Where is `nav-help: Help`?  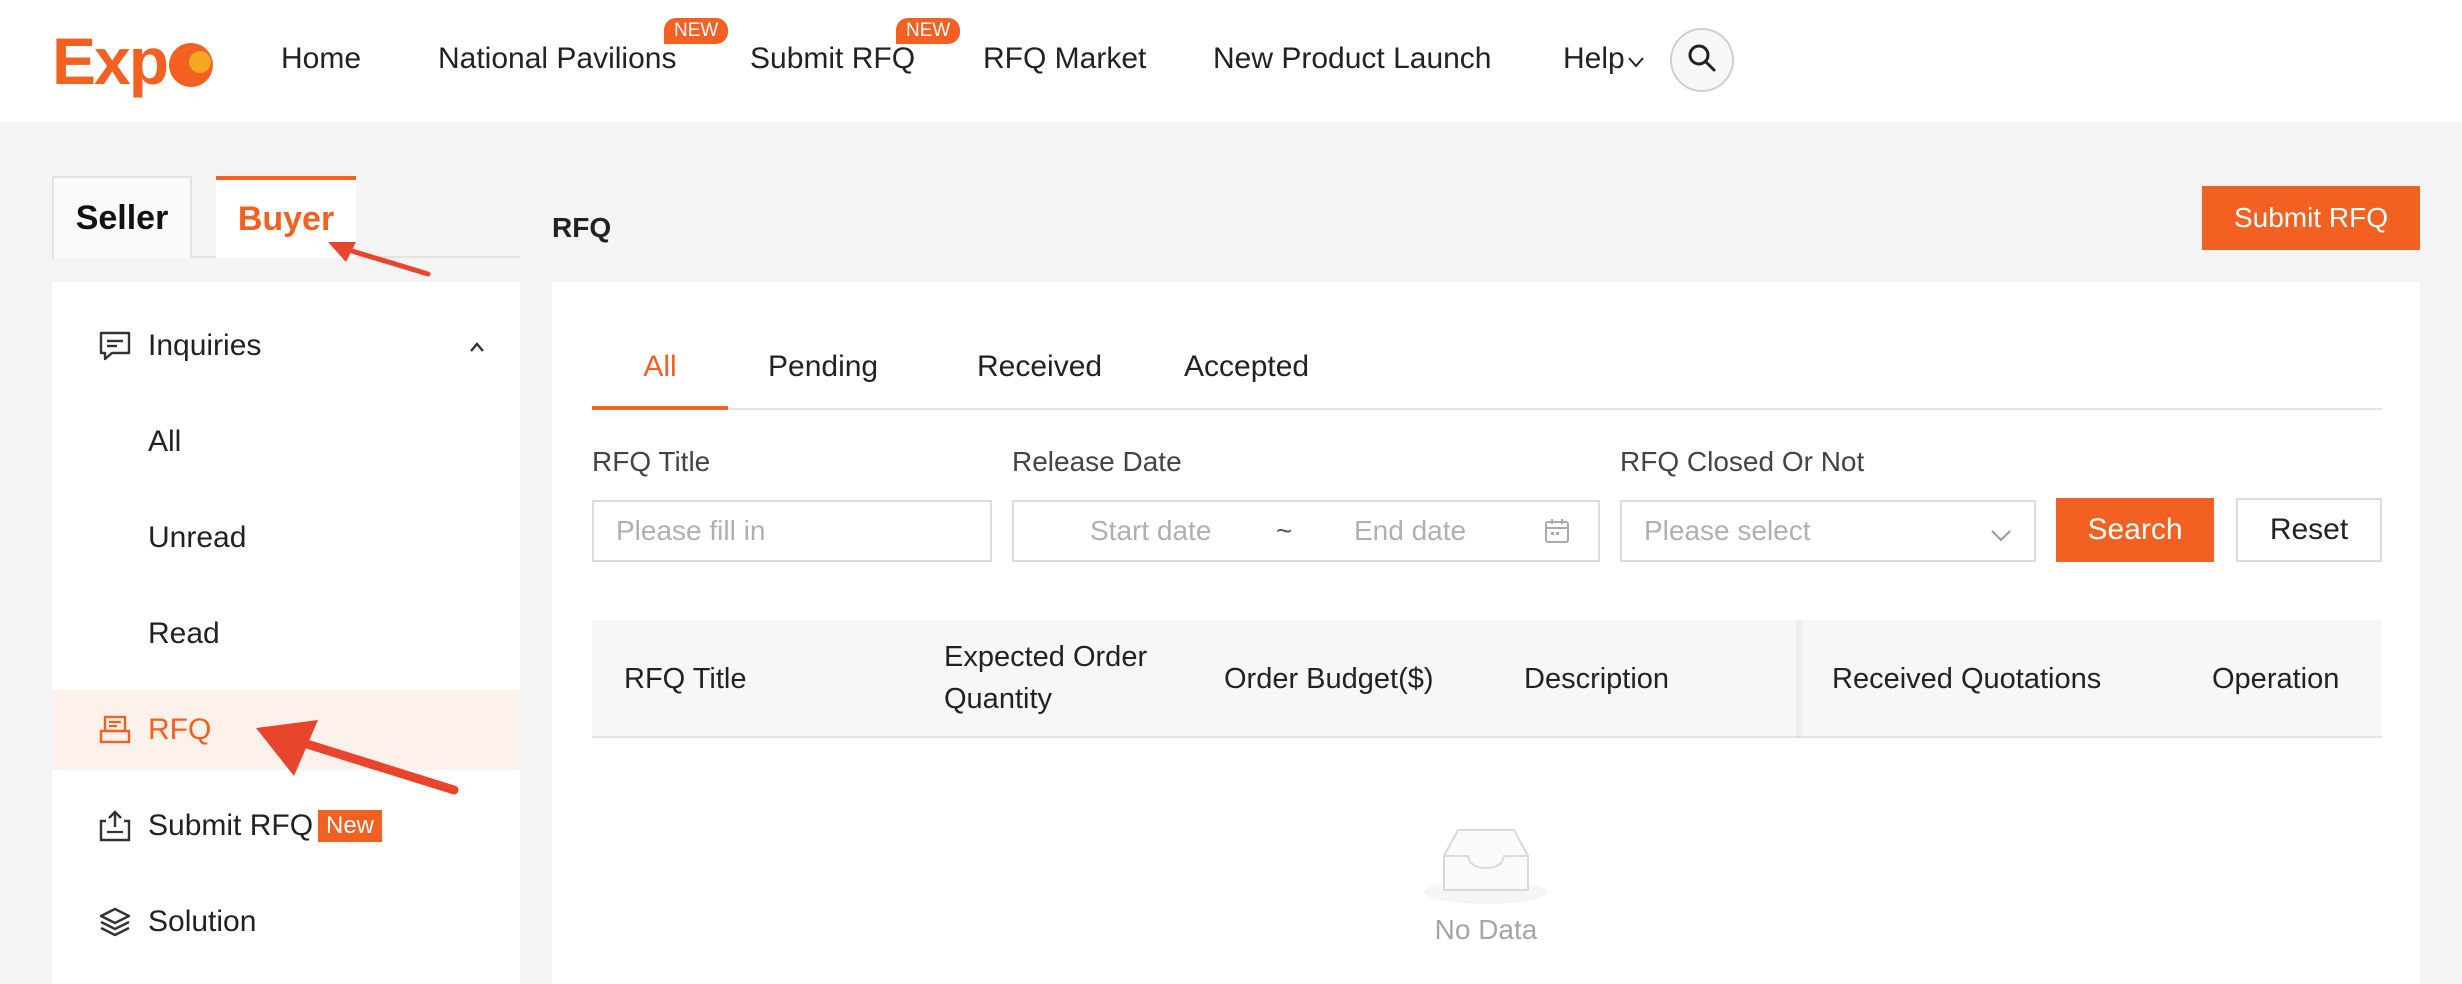
nav-help: Help is located at coordinates (1604, 59).